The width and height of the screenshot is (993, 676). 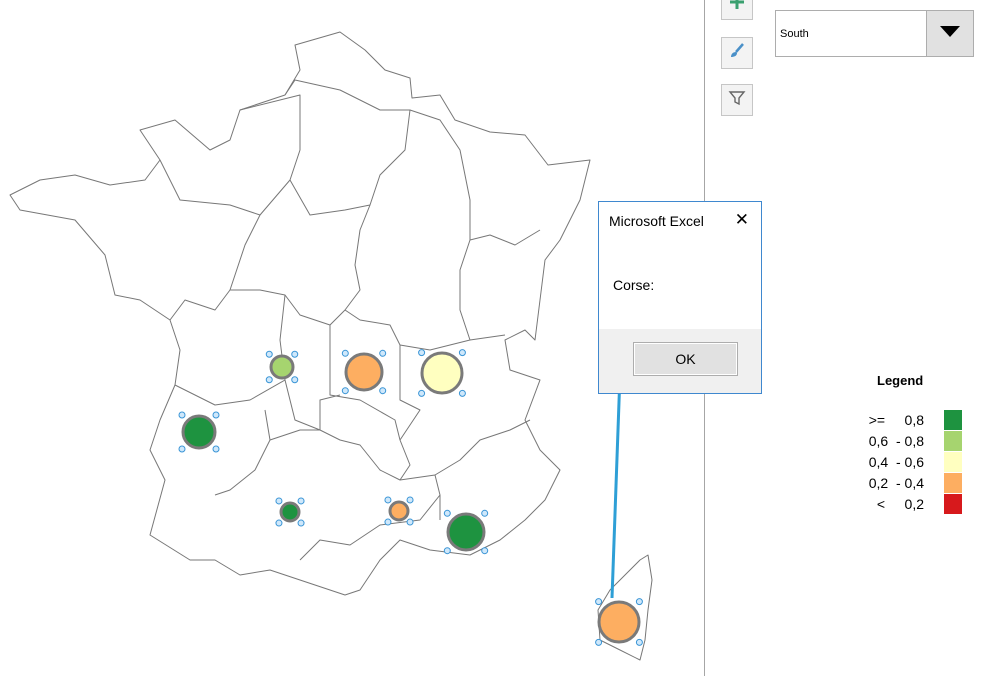 I want to click on region-marker-corse, so click(x=619, y=622).